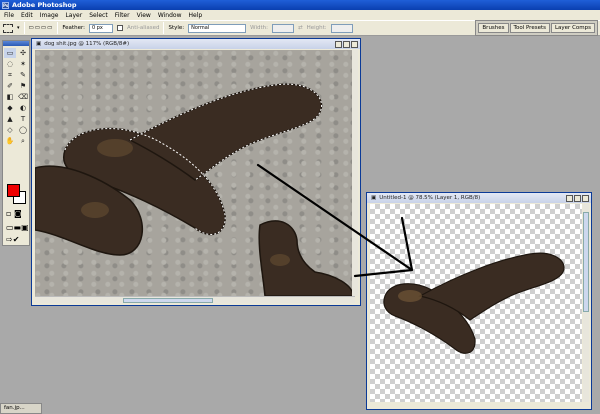  What do you see at coordinates (23, 64) in the screenshot?
I see `magic-wand-tool-icon: ✶` at bounding box center [23, 64].